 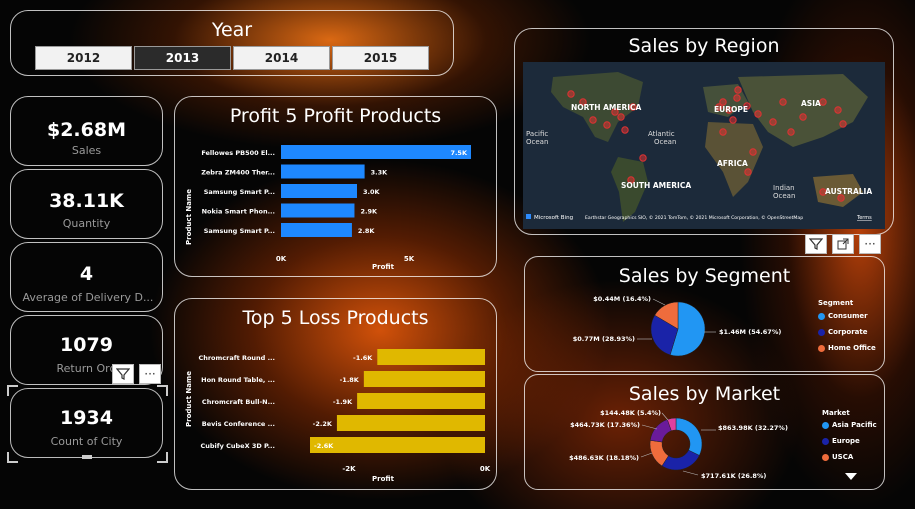 I want to click on map-label-asia: ASIA, so click(x=811, y=103).